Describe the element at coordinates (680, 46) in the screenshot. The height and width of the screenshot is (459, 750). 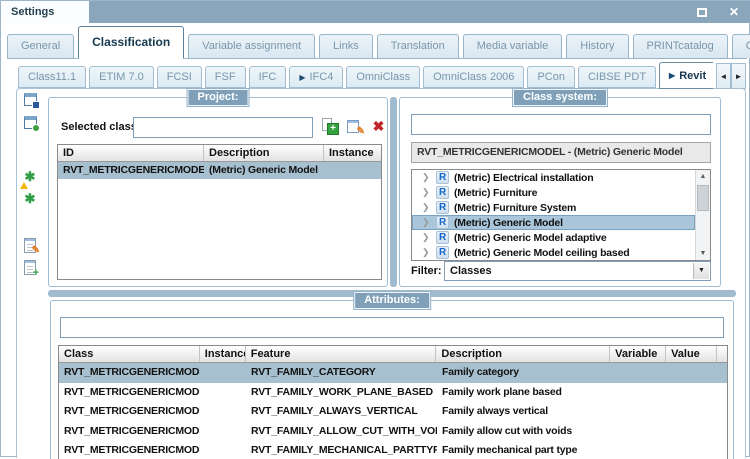
I see `tab-printcatalog: PRINTcatalog` at that location.